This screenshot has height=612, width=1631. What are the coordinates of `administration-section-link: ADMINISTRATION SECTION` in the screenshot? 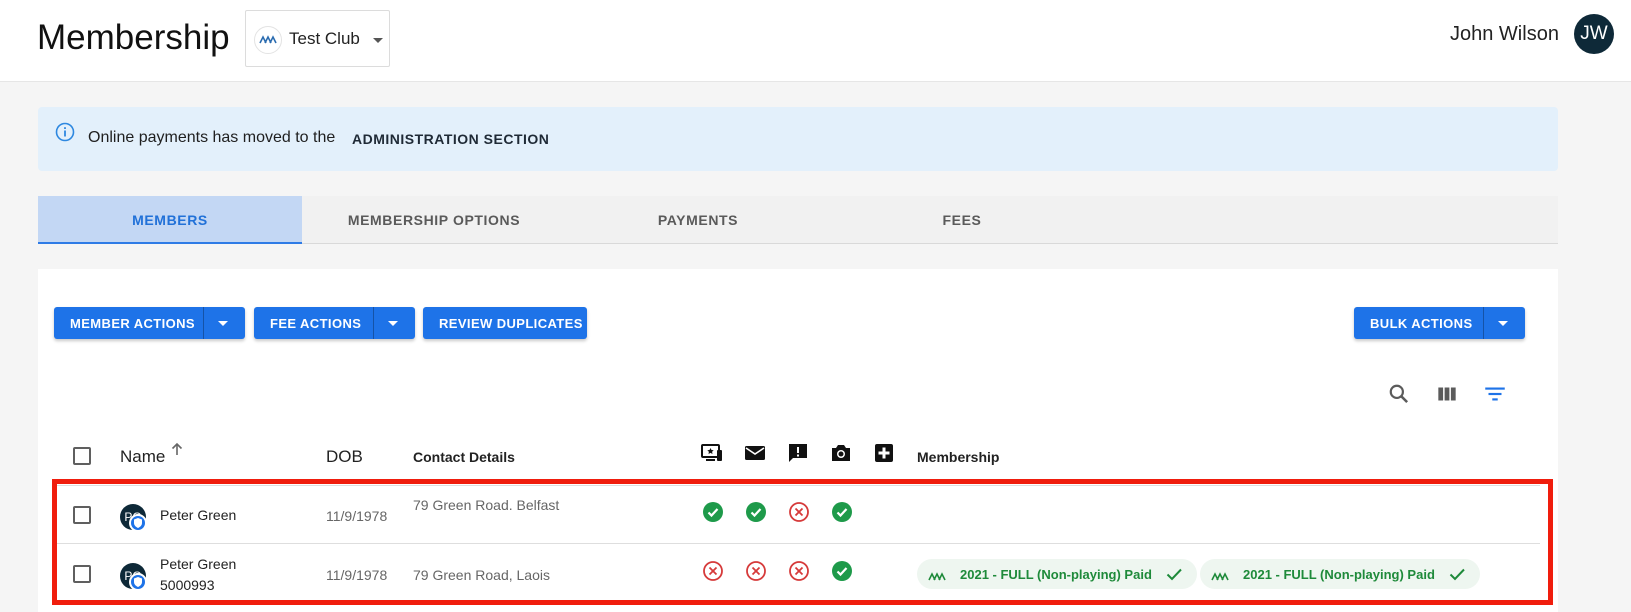 It's located at (450, 139).